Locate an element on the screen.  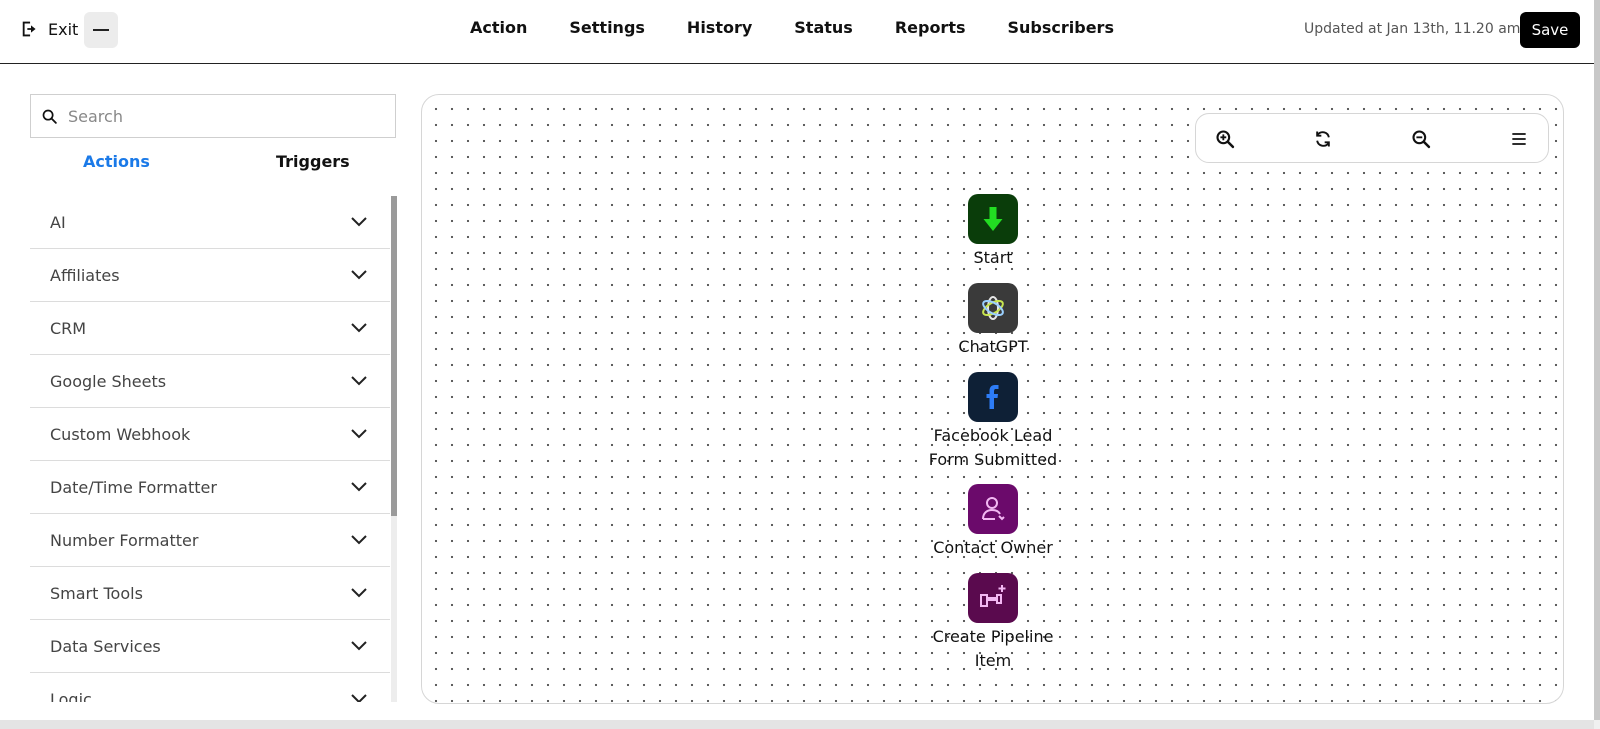
node-label: Facebook Lead Form Submitted is located at coordinates (993, 447).